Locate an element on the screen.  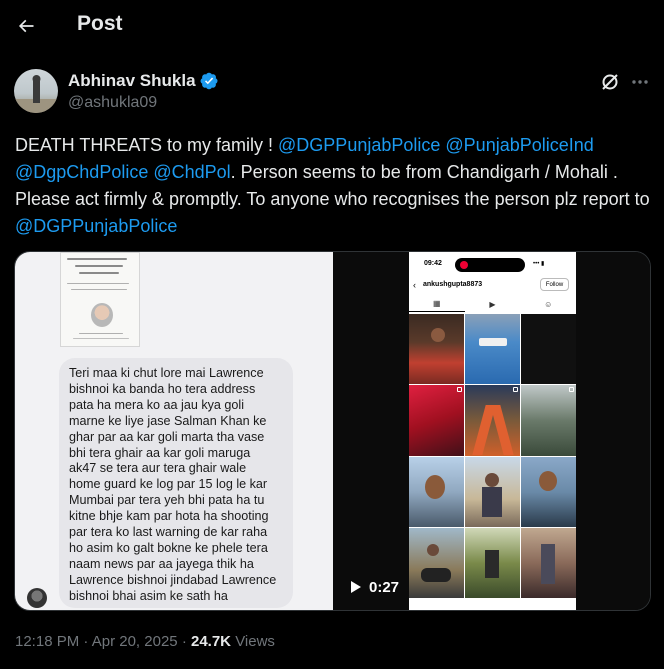
mention-link: @DgpChdPolice is located at coordinates (81, 172).